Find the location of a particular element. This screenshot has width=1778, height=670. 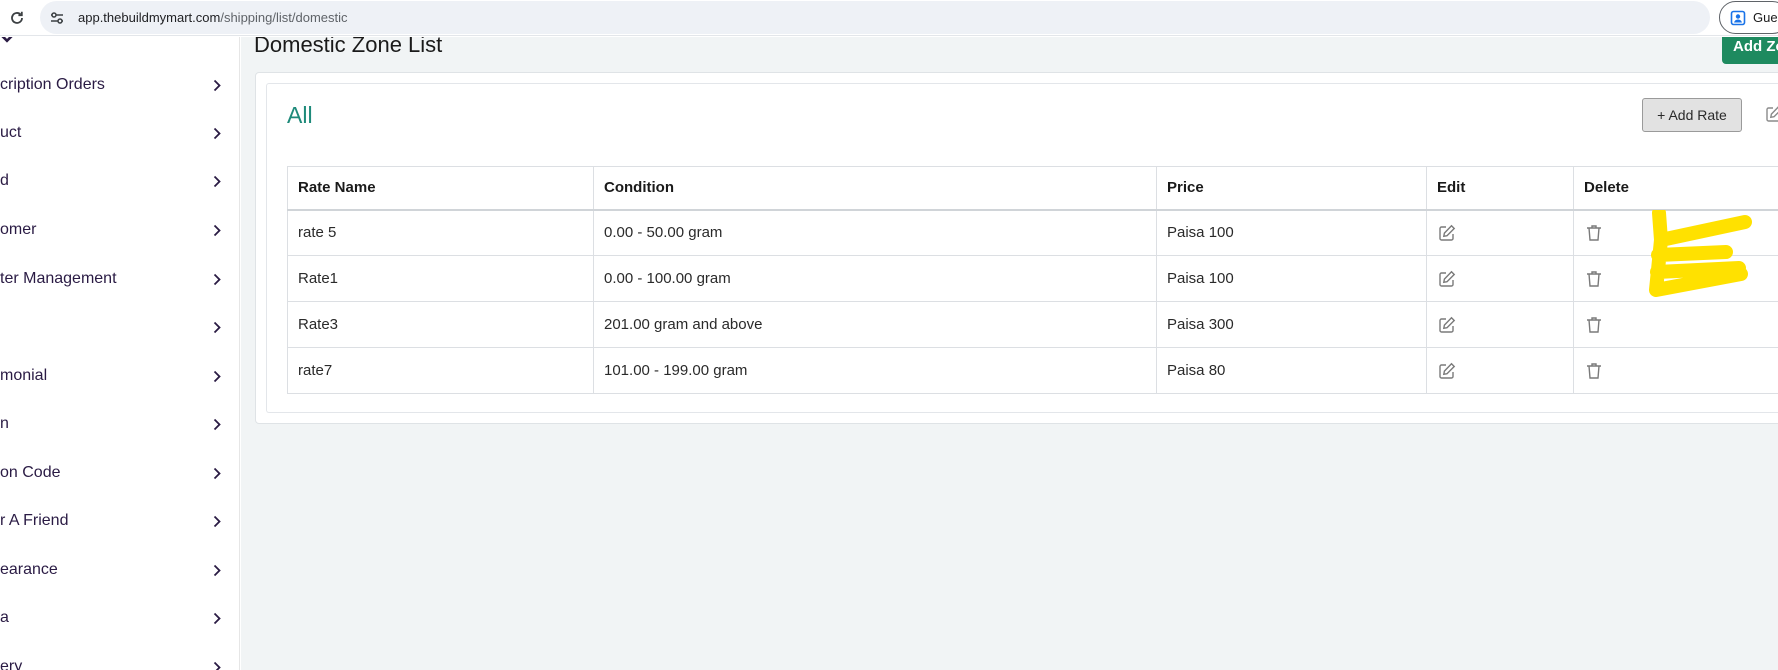

sidebar-item-label: r A Friend is located at coordinates (34, 520).